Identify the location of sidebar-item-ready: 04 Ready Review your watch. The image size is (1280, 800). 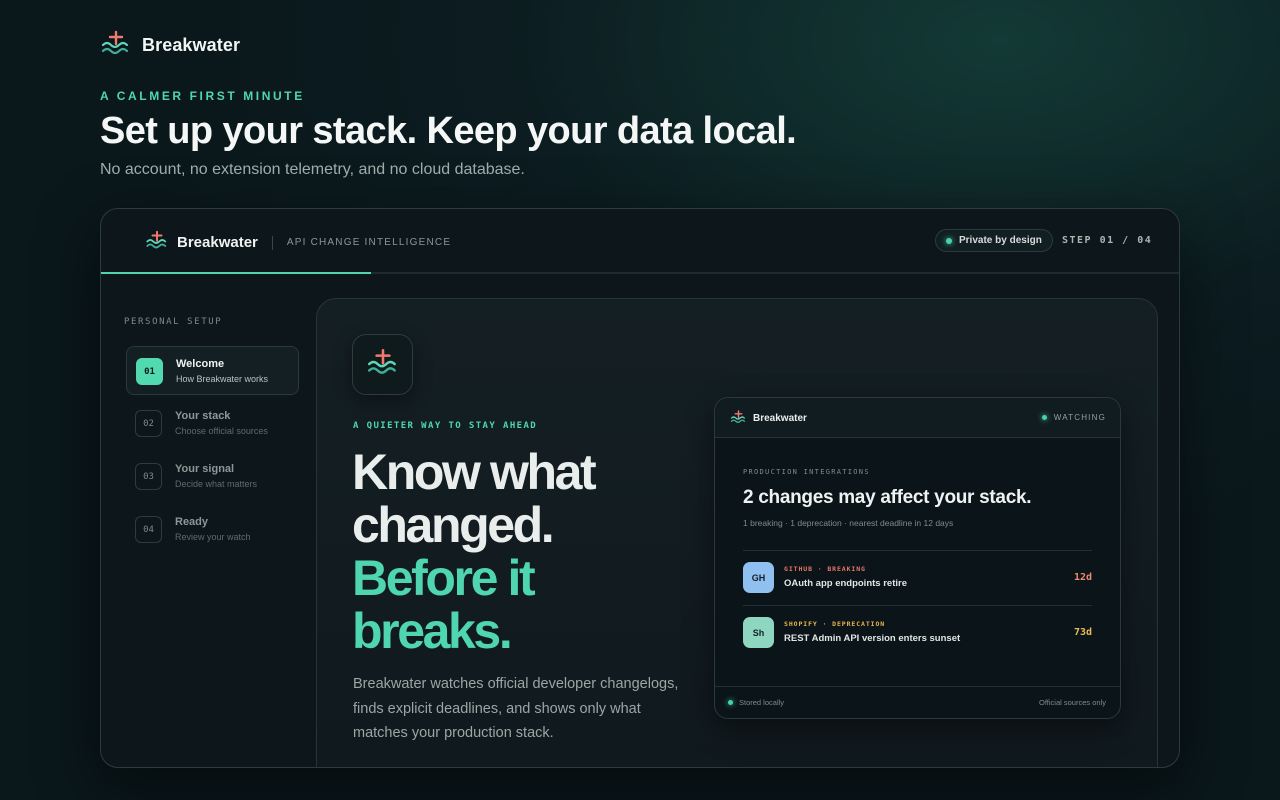
(212, 529).